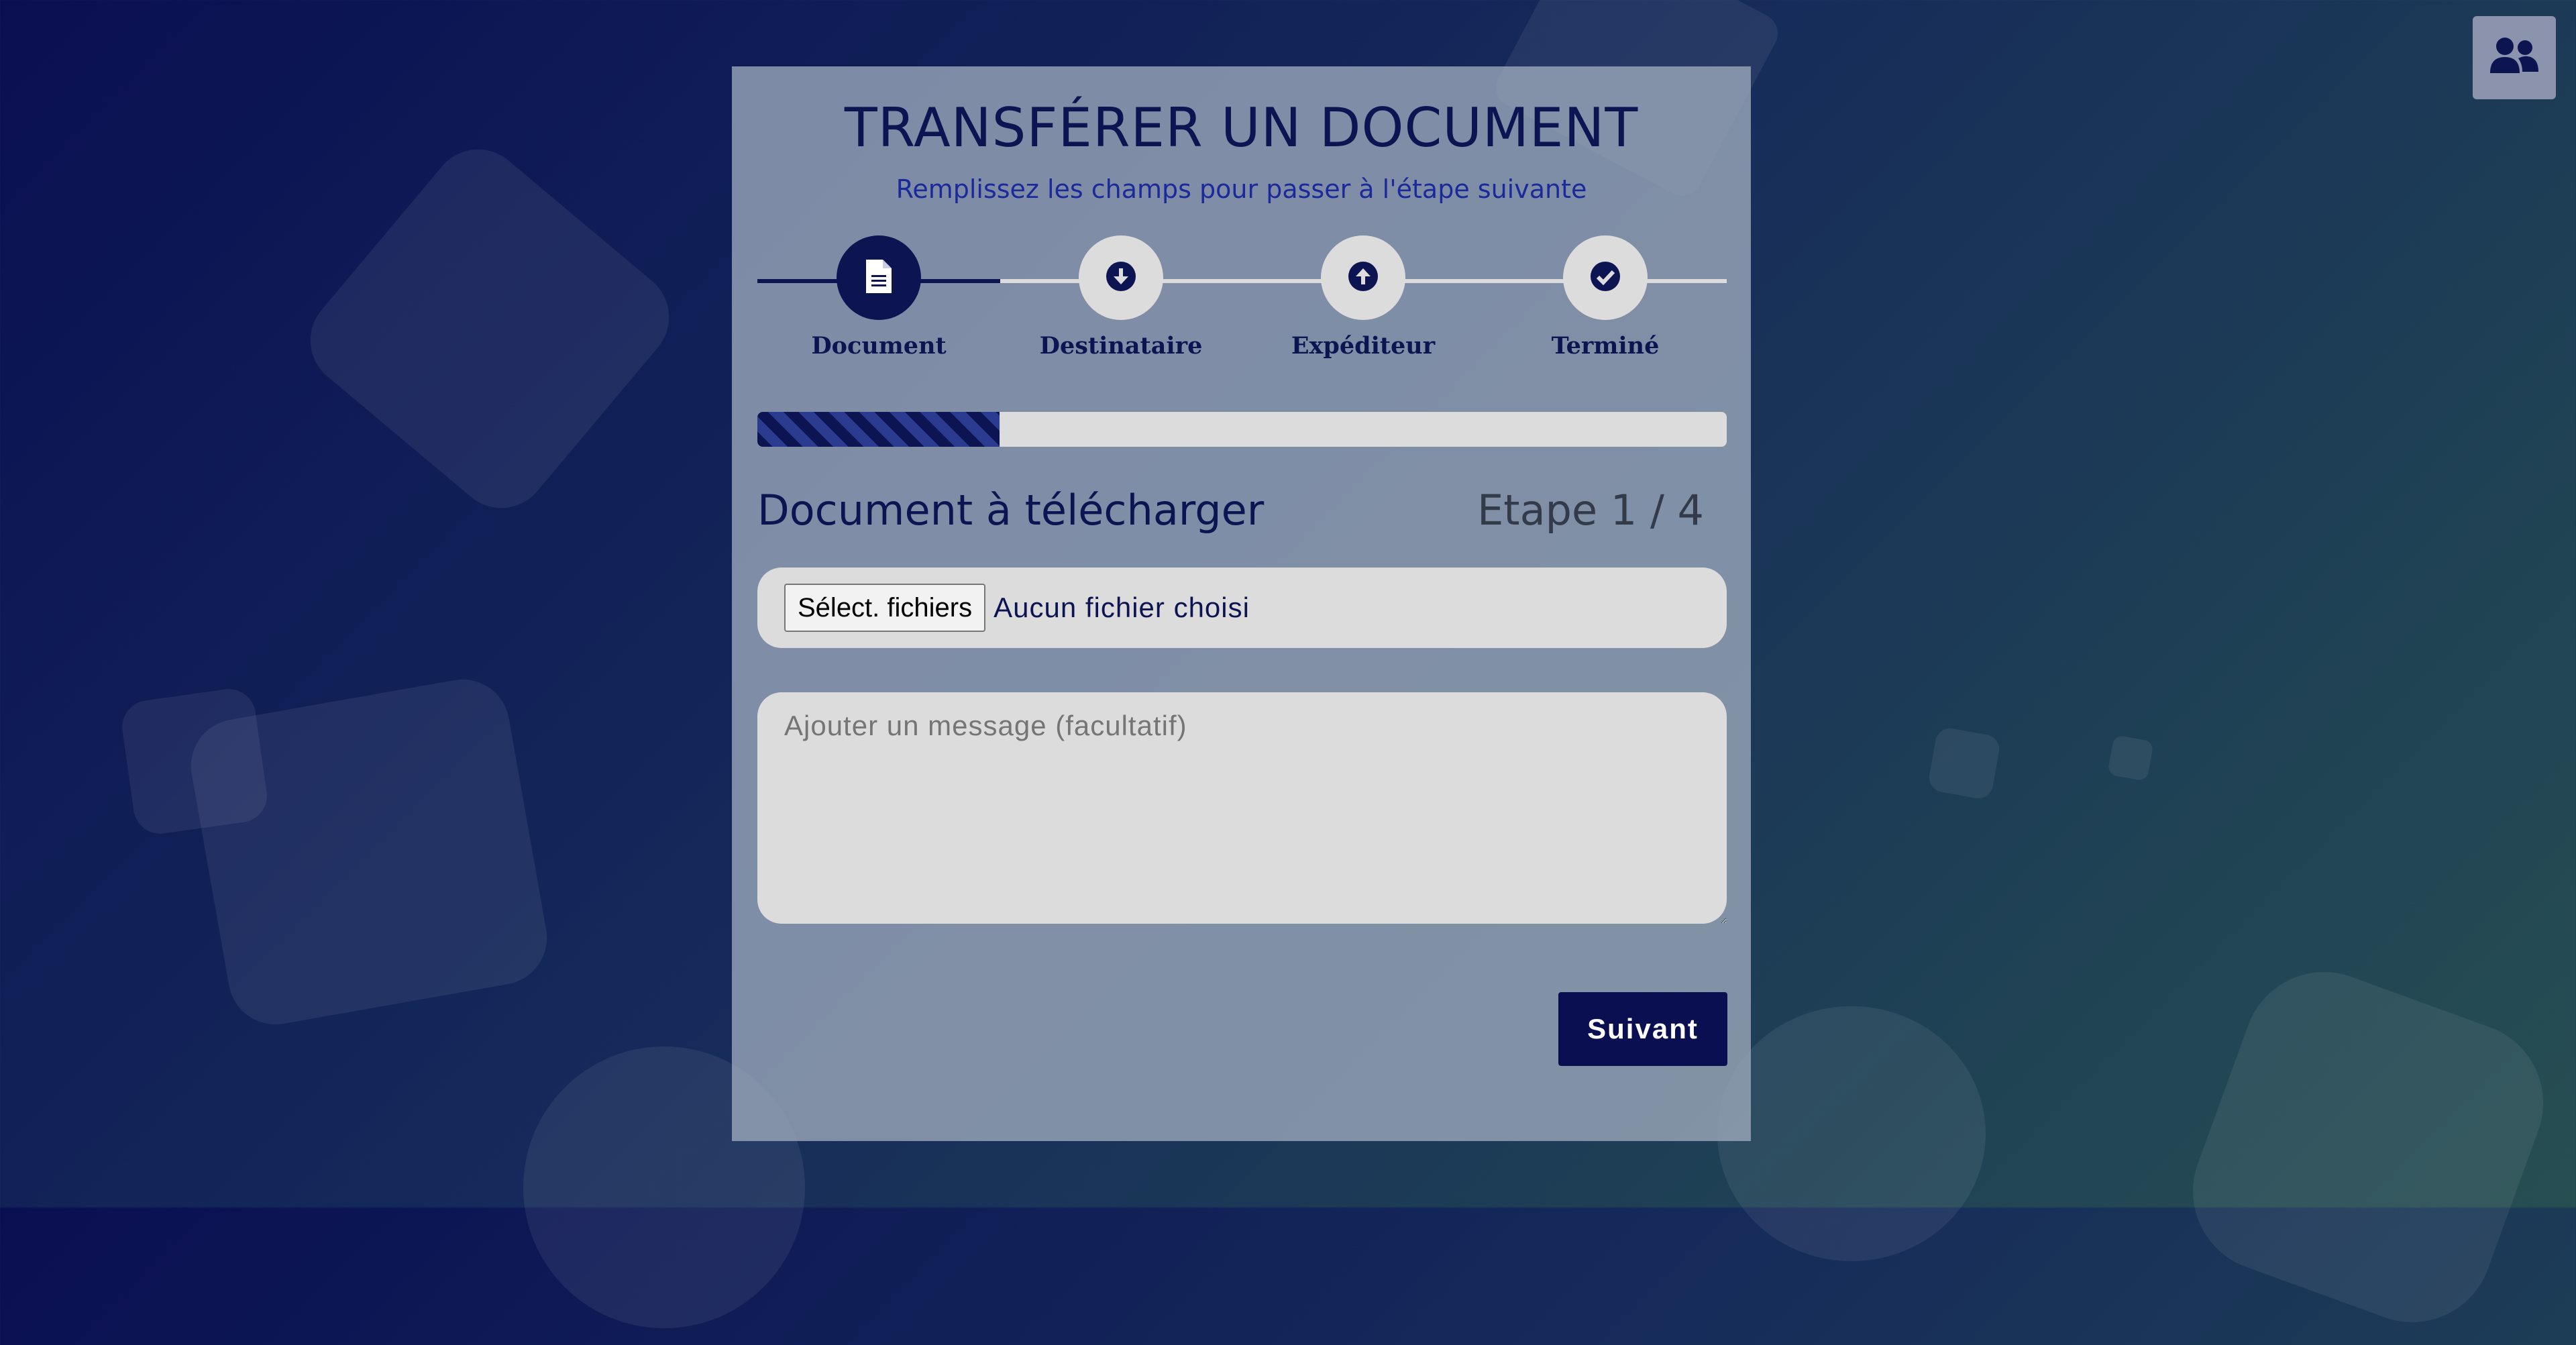  What do you see at coordinates (1363, 346) in the screenshot?
I see `step-label: Expéditeur` at bounding box center [1363, 346].